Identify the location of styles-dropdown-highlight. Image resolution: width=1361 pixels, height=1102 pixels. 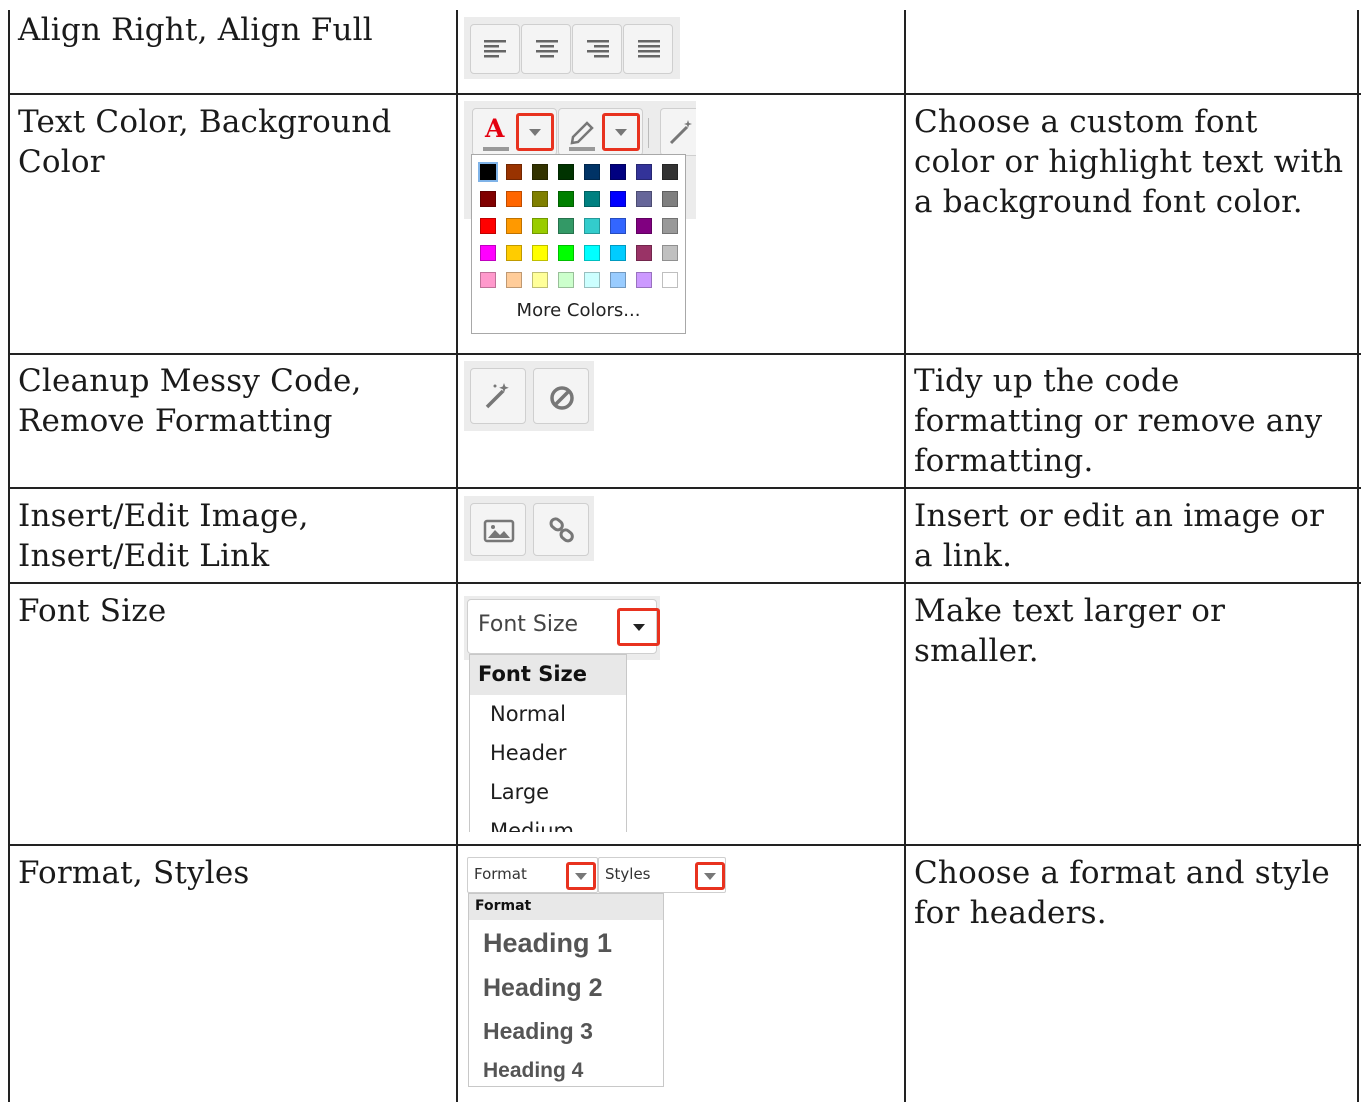
(710, 876).